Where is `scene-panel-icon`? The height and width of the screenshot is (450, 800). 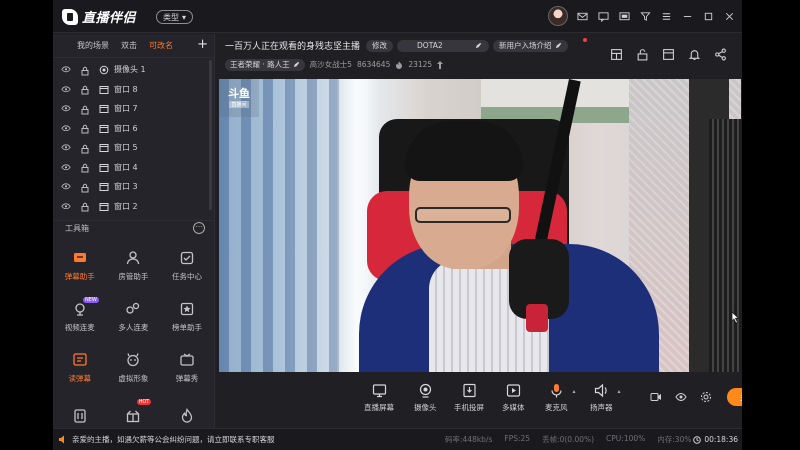 scene-panel-icon is located at coordinates (668, 54).